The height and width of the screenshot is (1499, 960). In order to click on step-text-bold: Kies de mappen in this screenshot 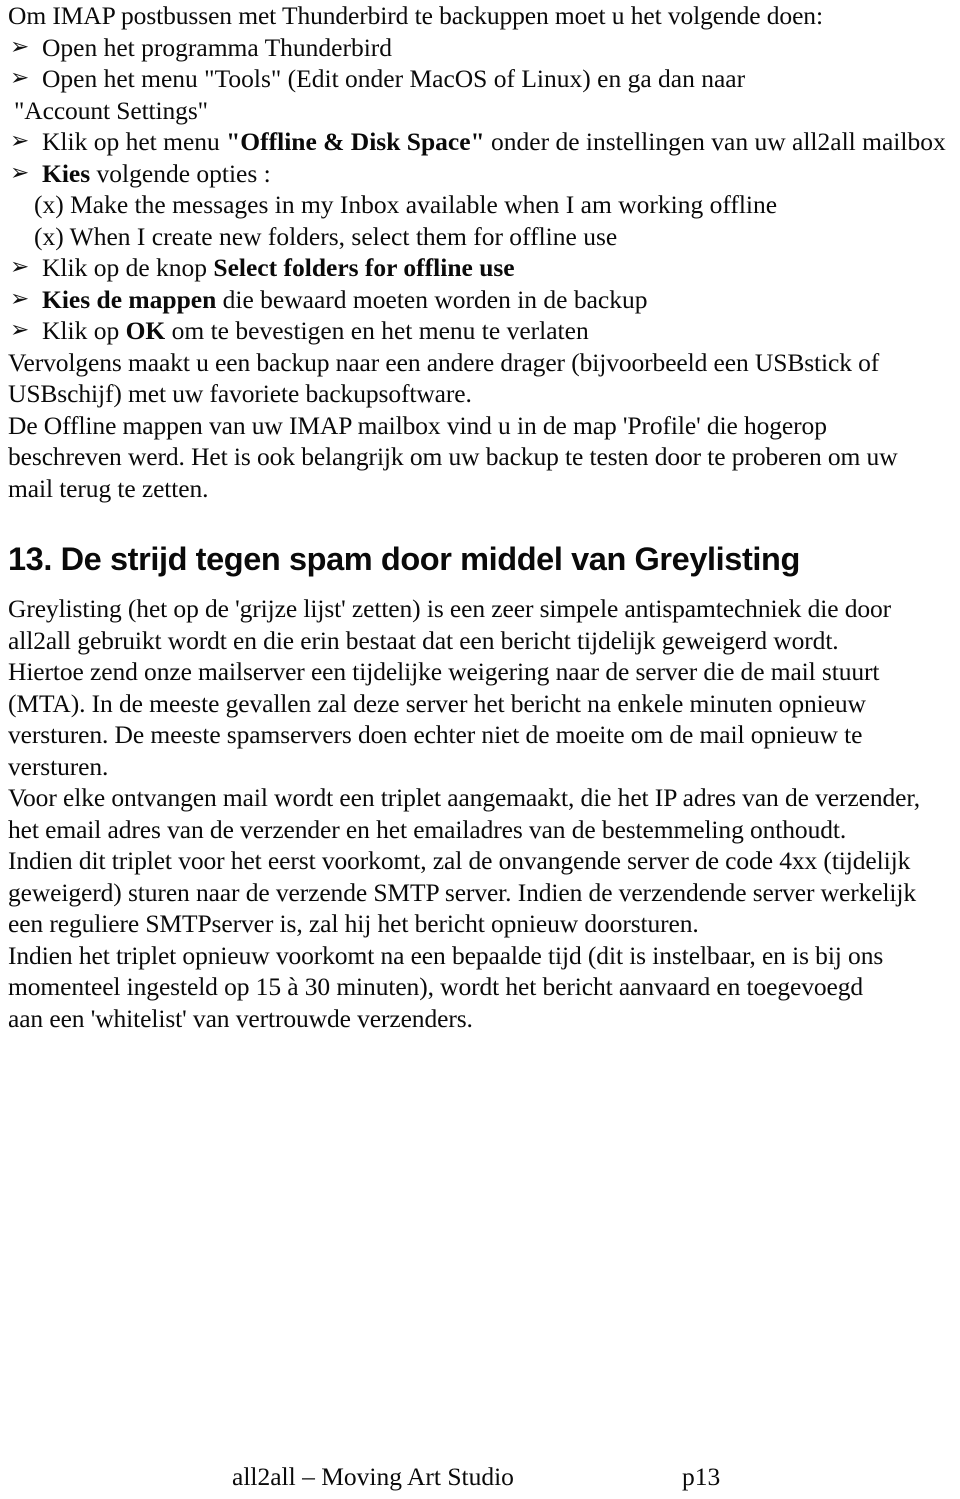, I will do `click(129, 299)`.